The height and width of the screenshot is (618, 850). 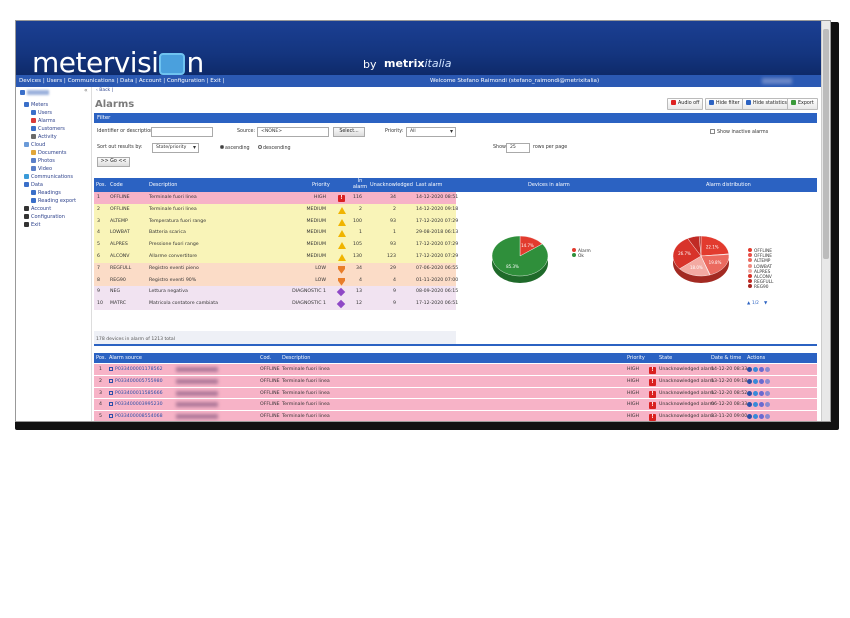 I want to click on legend-dot-icon, so click(x=574, y=250).